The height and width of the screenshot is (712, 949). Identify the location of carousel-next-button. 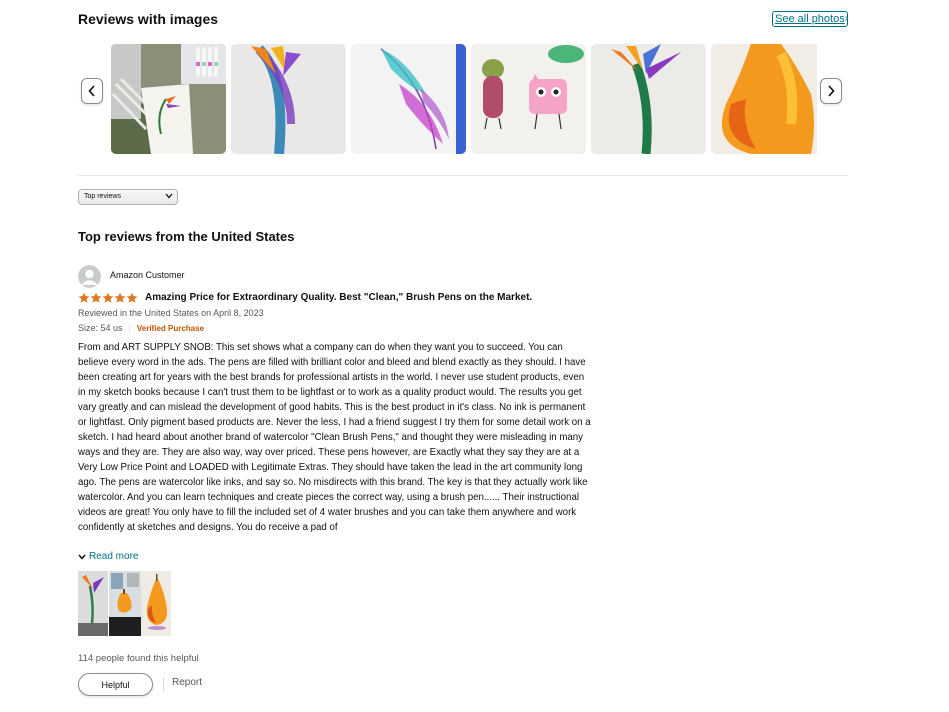
(831, 91).